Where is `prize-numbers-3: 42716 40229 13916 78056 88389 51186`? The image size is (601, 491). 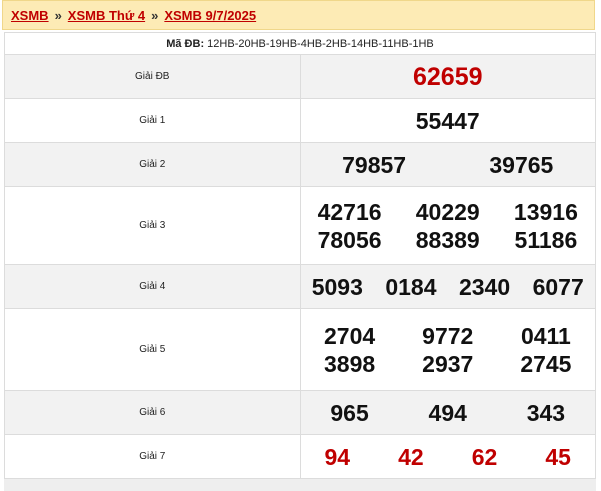
prize-numbers-3: 42716 40229 13916 78056 88389 51186 is located at coordinates (447, 225).